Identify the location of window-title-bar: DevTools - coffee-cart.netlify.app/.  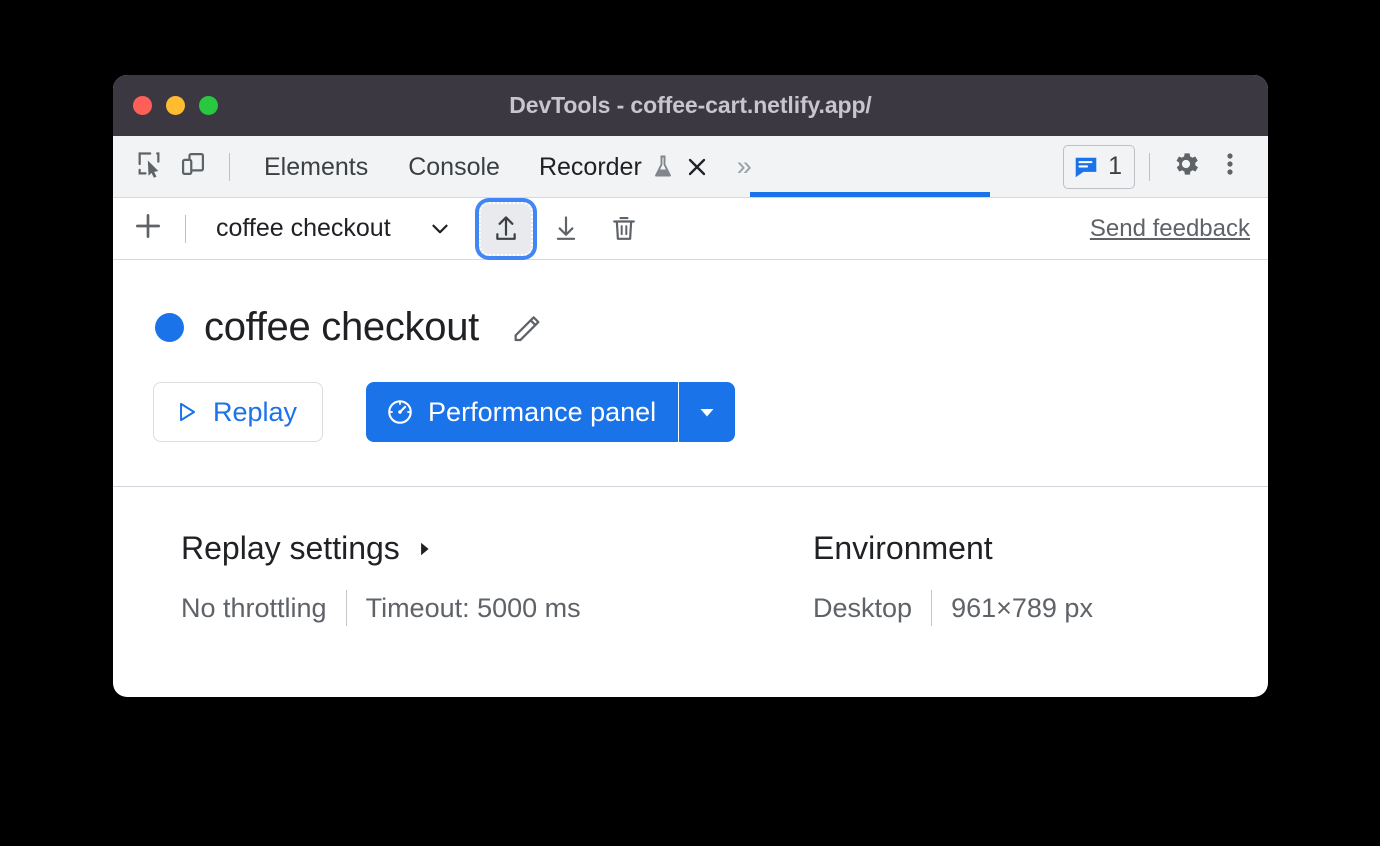
(690, 105).